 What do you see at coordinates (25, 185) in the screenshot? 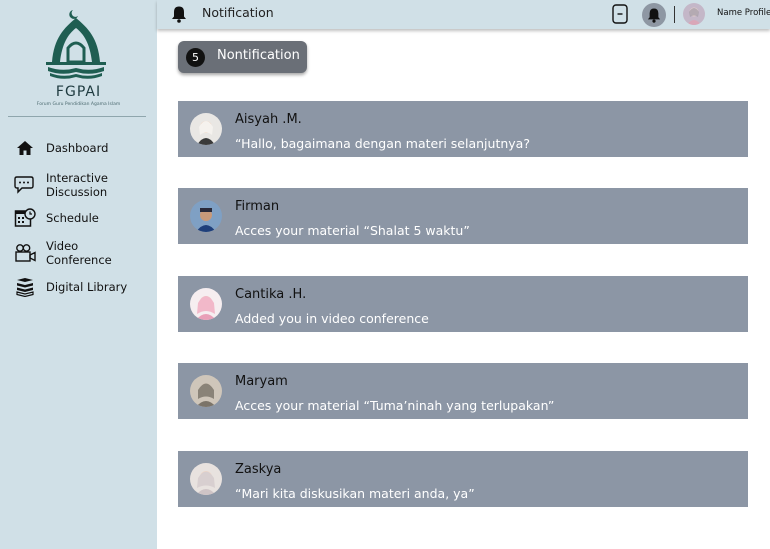
I see `chat-bubbles-icon` at bounding box center [25, 185].